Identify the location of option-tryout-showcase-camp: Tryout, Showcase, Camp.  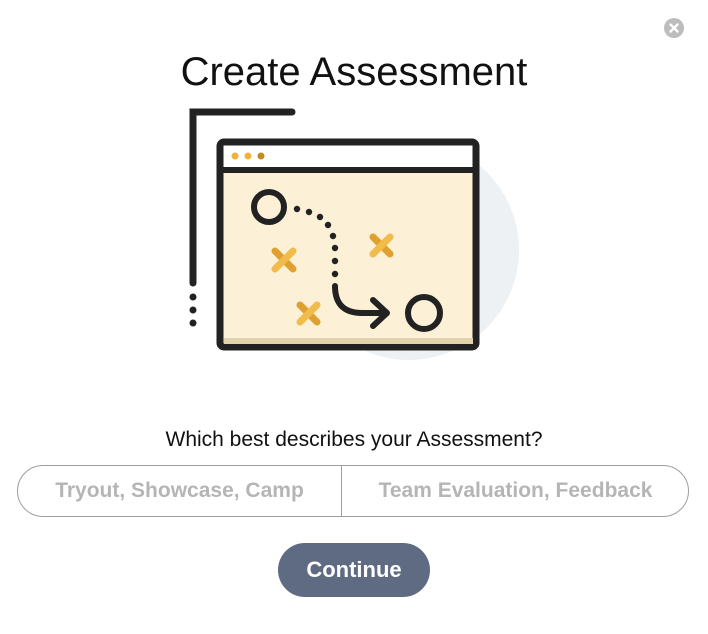
(180, 491).